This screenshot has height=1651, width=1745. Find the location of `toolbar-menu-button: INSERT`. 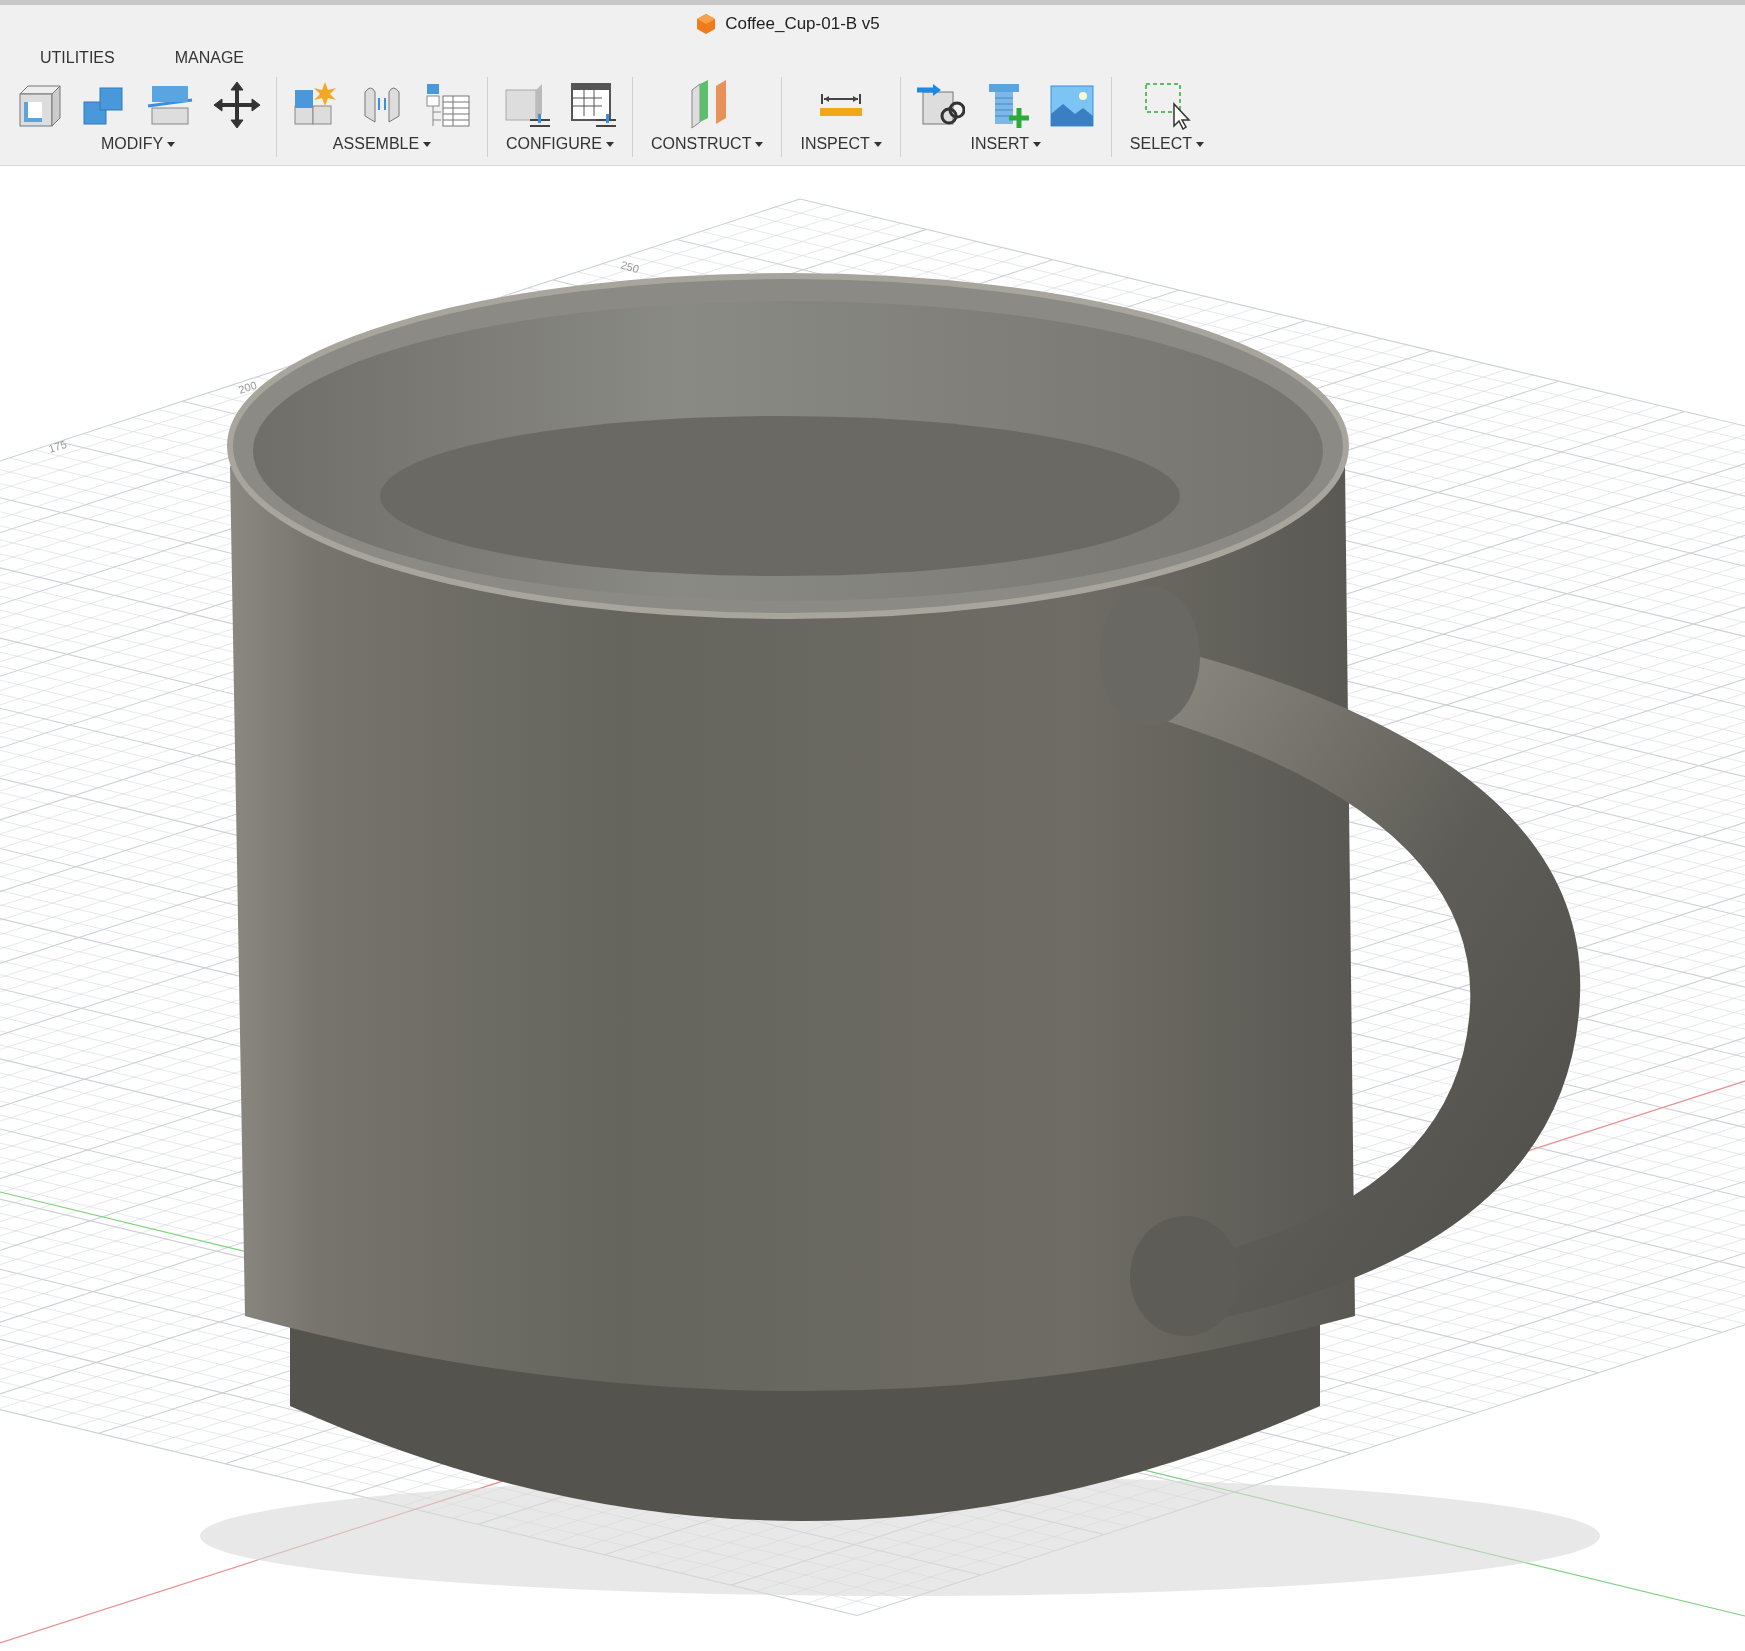

toolbar-menu-button: INSERT is located at coordinates (1005, 144).